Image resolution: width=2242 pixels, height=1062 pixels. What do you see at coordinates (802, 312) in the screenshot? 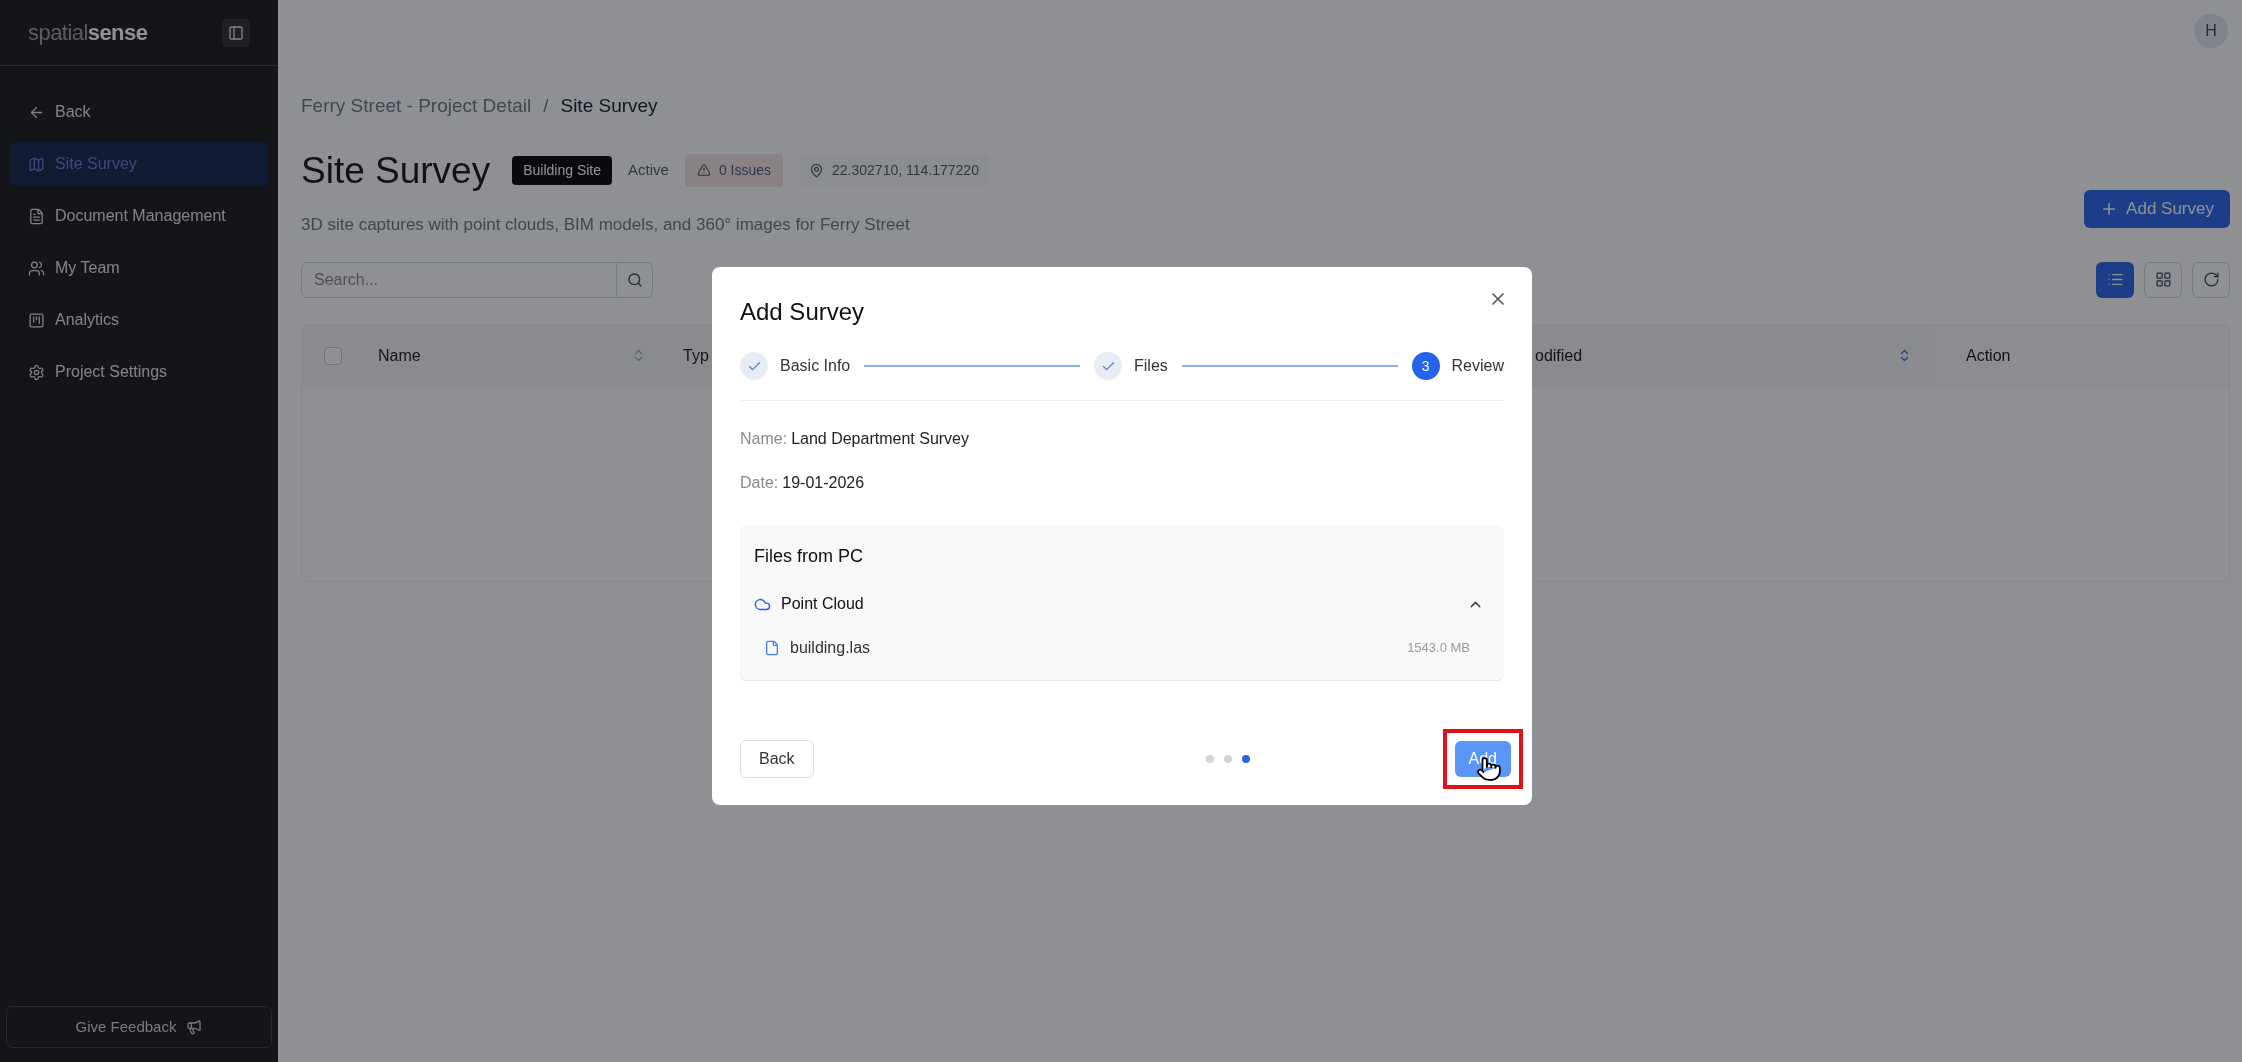
I see `dialog-title: Add Survey` at bounding box center [802, 312].